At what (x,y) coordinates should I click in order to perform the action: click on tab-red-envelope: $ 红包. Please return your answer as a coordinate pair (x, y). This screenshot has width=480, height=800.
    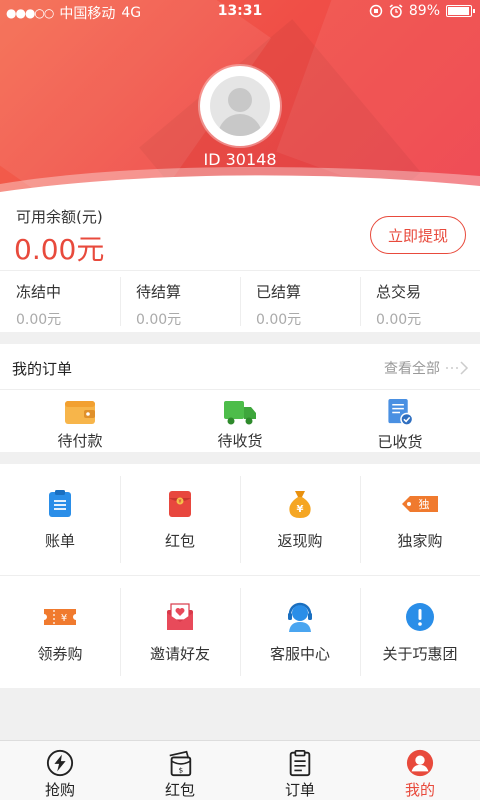
    Looking at the image, I should click on (180, 770).